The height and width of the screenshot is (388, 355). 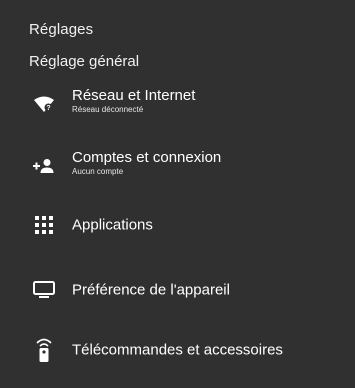 I want to click on wifi-off-icon: ?, so click(x=44, y=104).